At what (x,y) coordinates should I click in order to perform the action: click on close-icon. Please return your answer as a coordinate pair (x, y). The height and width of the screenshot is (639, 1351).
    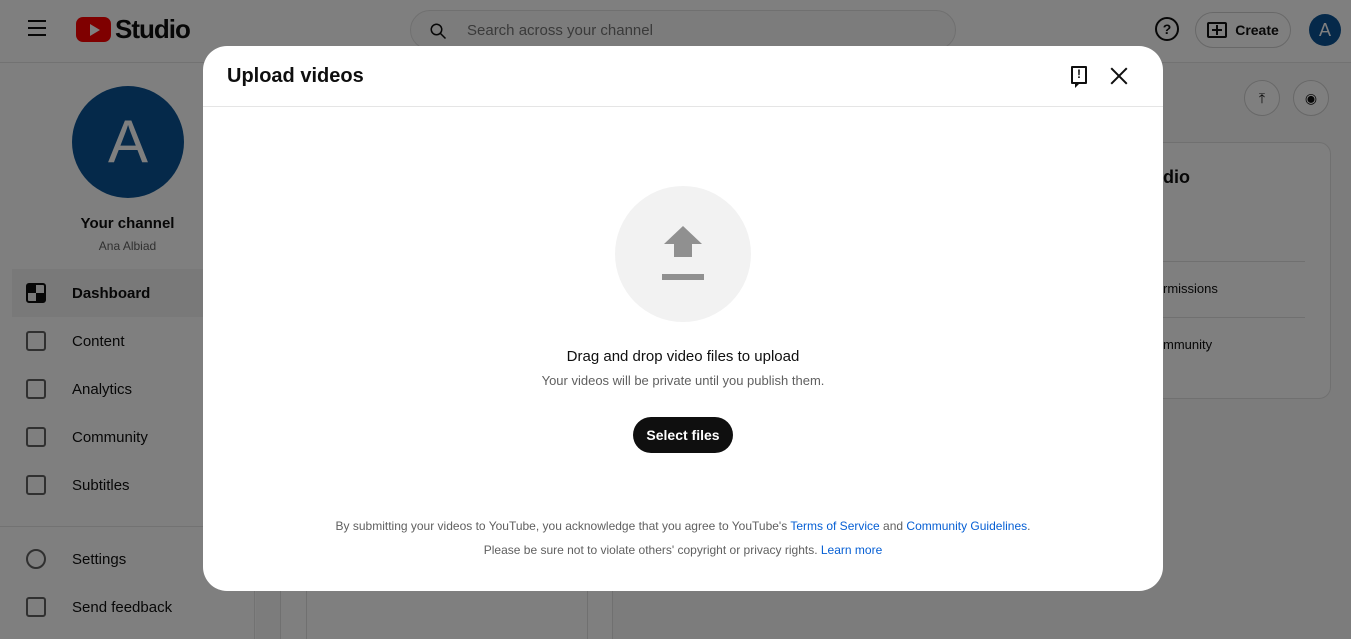
    Looking at the image, I should click on (1119, 76).